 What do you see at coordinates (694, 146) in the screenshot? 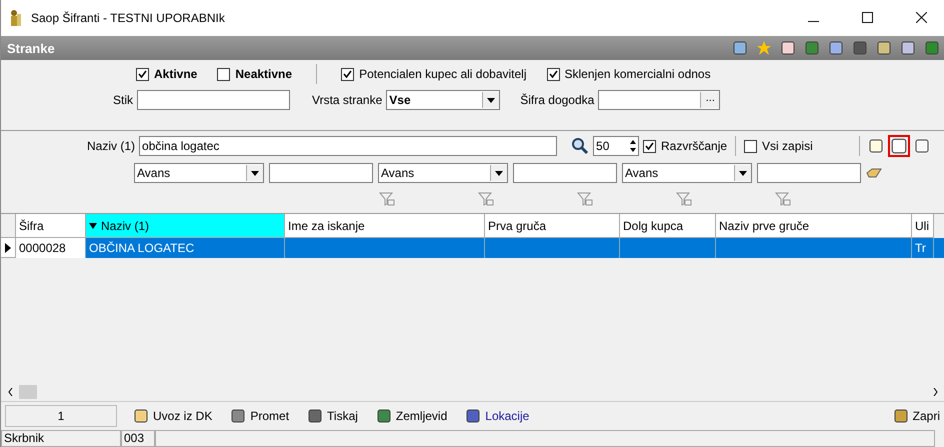
I see `checkbox-label: Razvrščanje` at bounding box center [694, 146].